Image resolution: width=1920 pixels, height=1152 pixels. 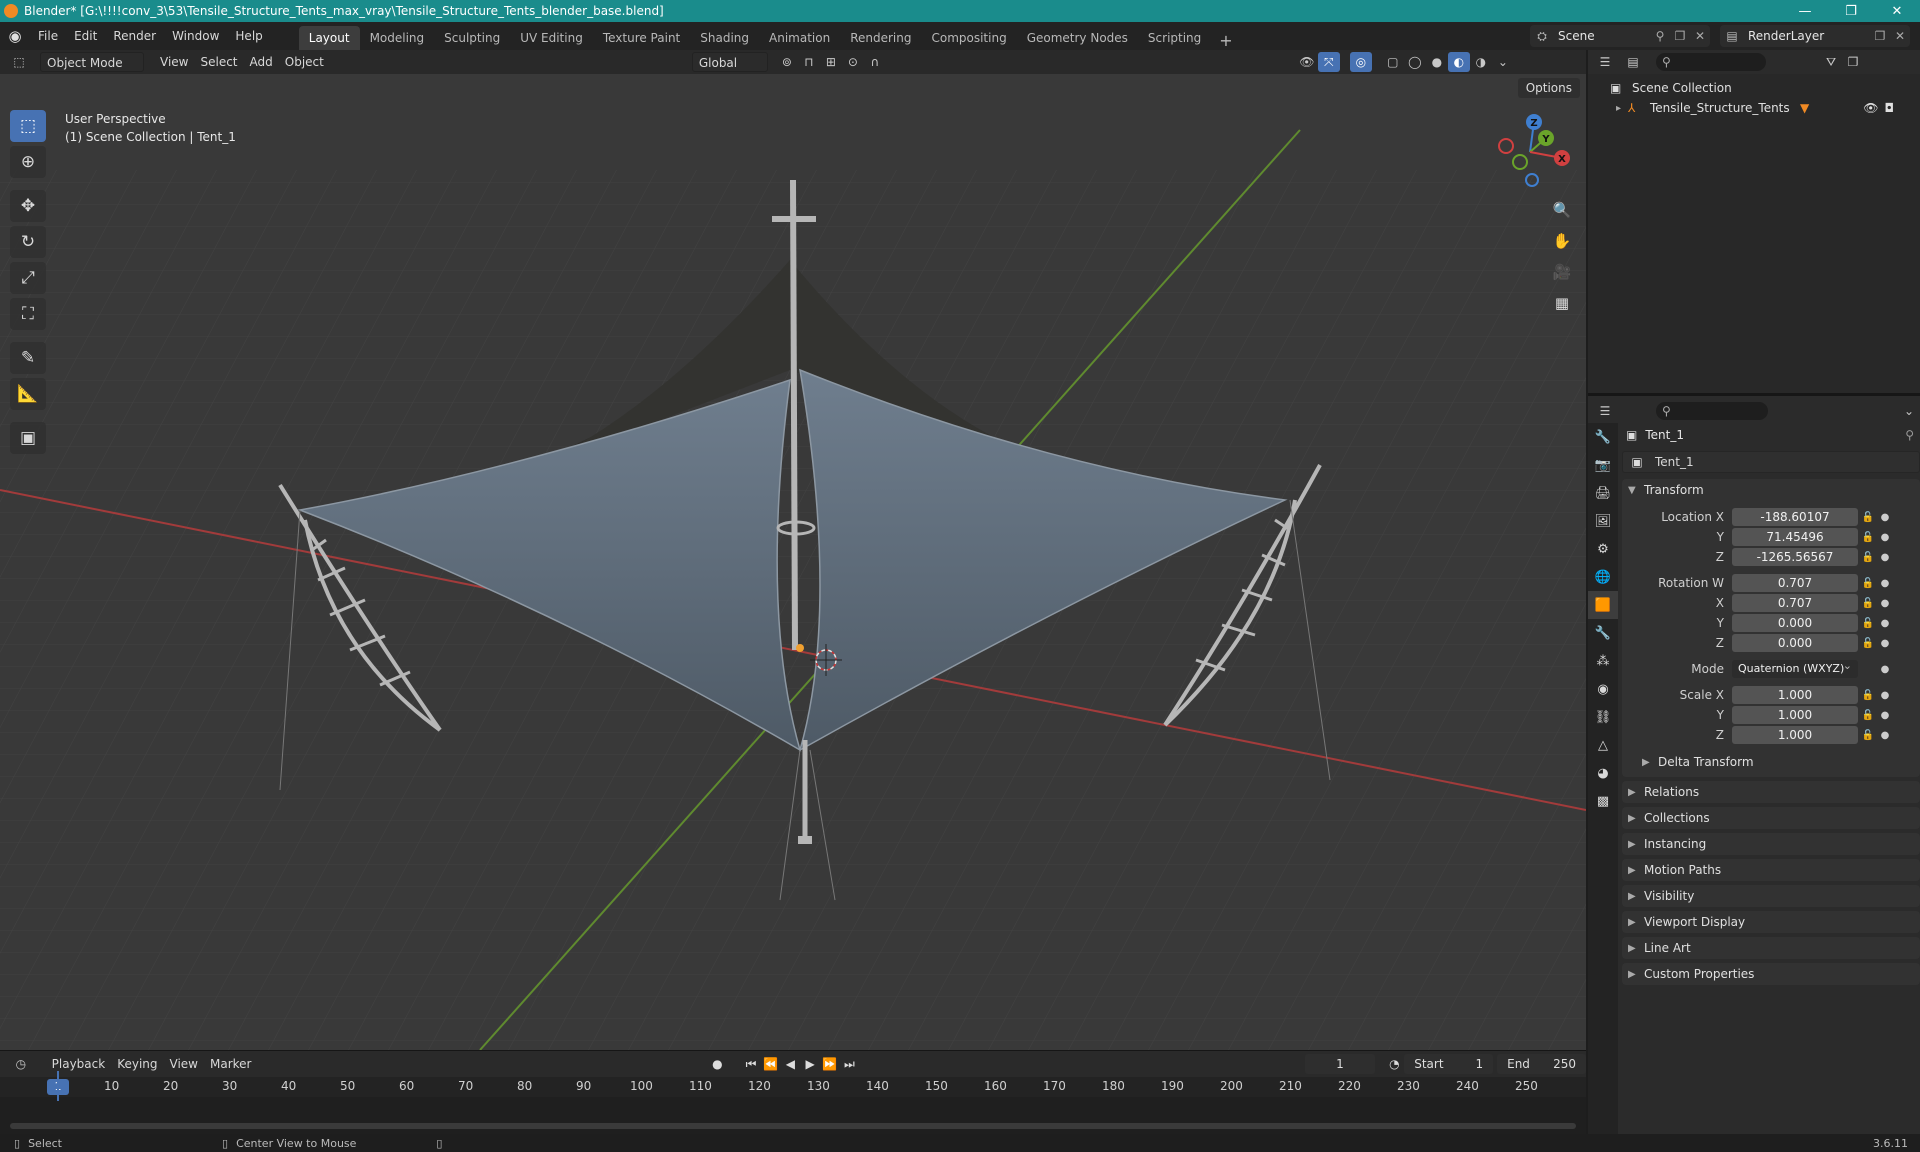 I want to click on menu-object: Object, so click(x=304, y=62).